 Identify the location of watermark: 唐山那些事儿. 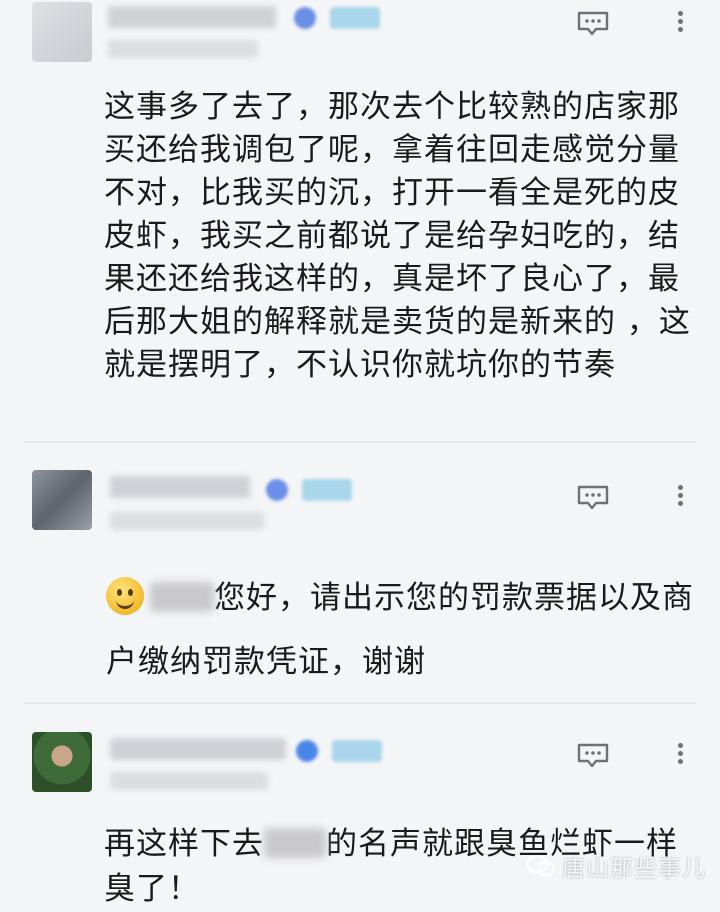
(616, 866).